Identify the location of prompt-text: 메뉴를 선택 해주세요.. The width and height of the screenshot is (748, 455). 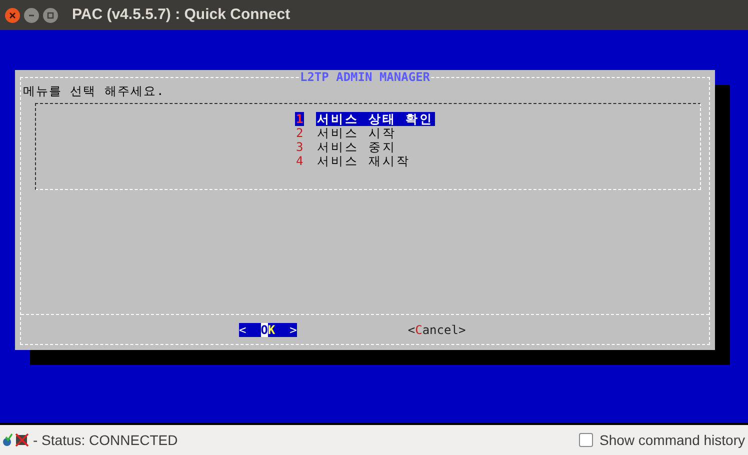
(94, 91).